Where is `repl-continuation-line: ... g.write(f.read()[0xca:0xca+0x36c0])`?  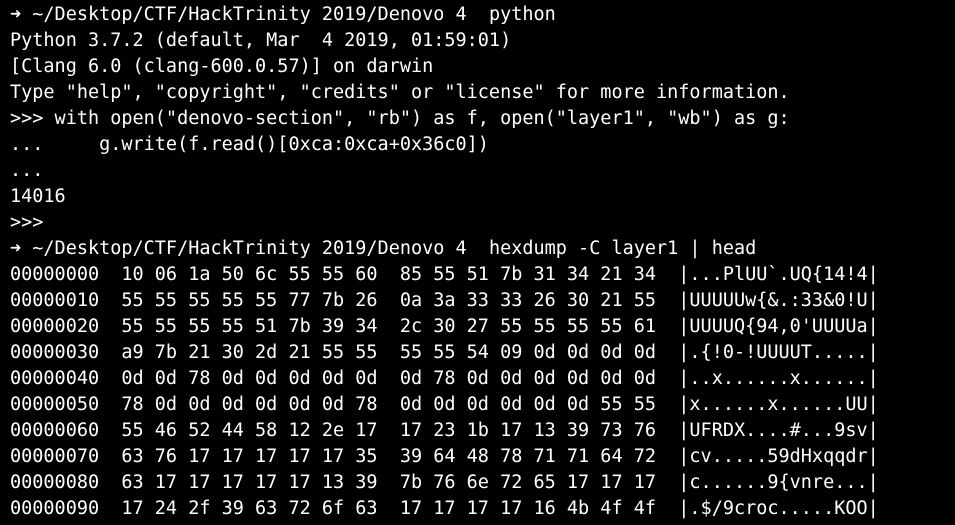
repl-continuation-line: ... g.write(f.read()[0xca:0xca+0x36c0]) is located at coordinates (249, 144).